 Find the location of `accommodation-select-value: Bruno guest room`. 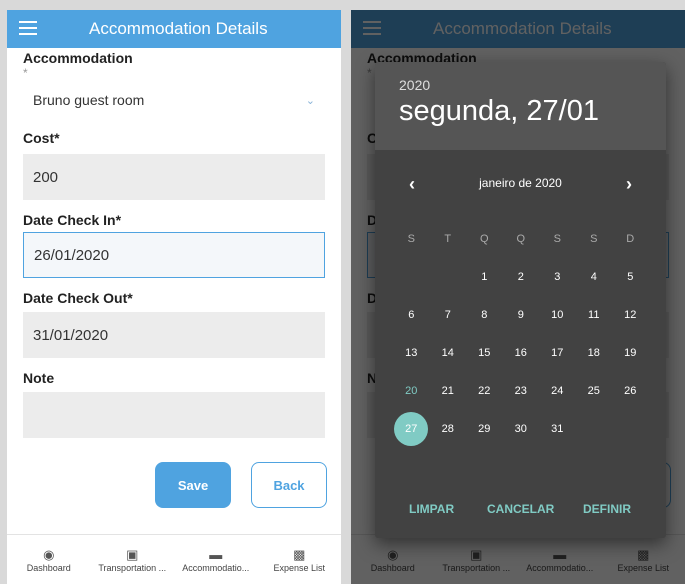

accommodation-select-value: Bruno guest room is located at coordinates (89, 100).